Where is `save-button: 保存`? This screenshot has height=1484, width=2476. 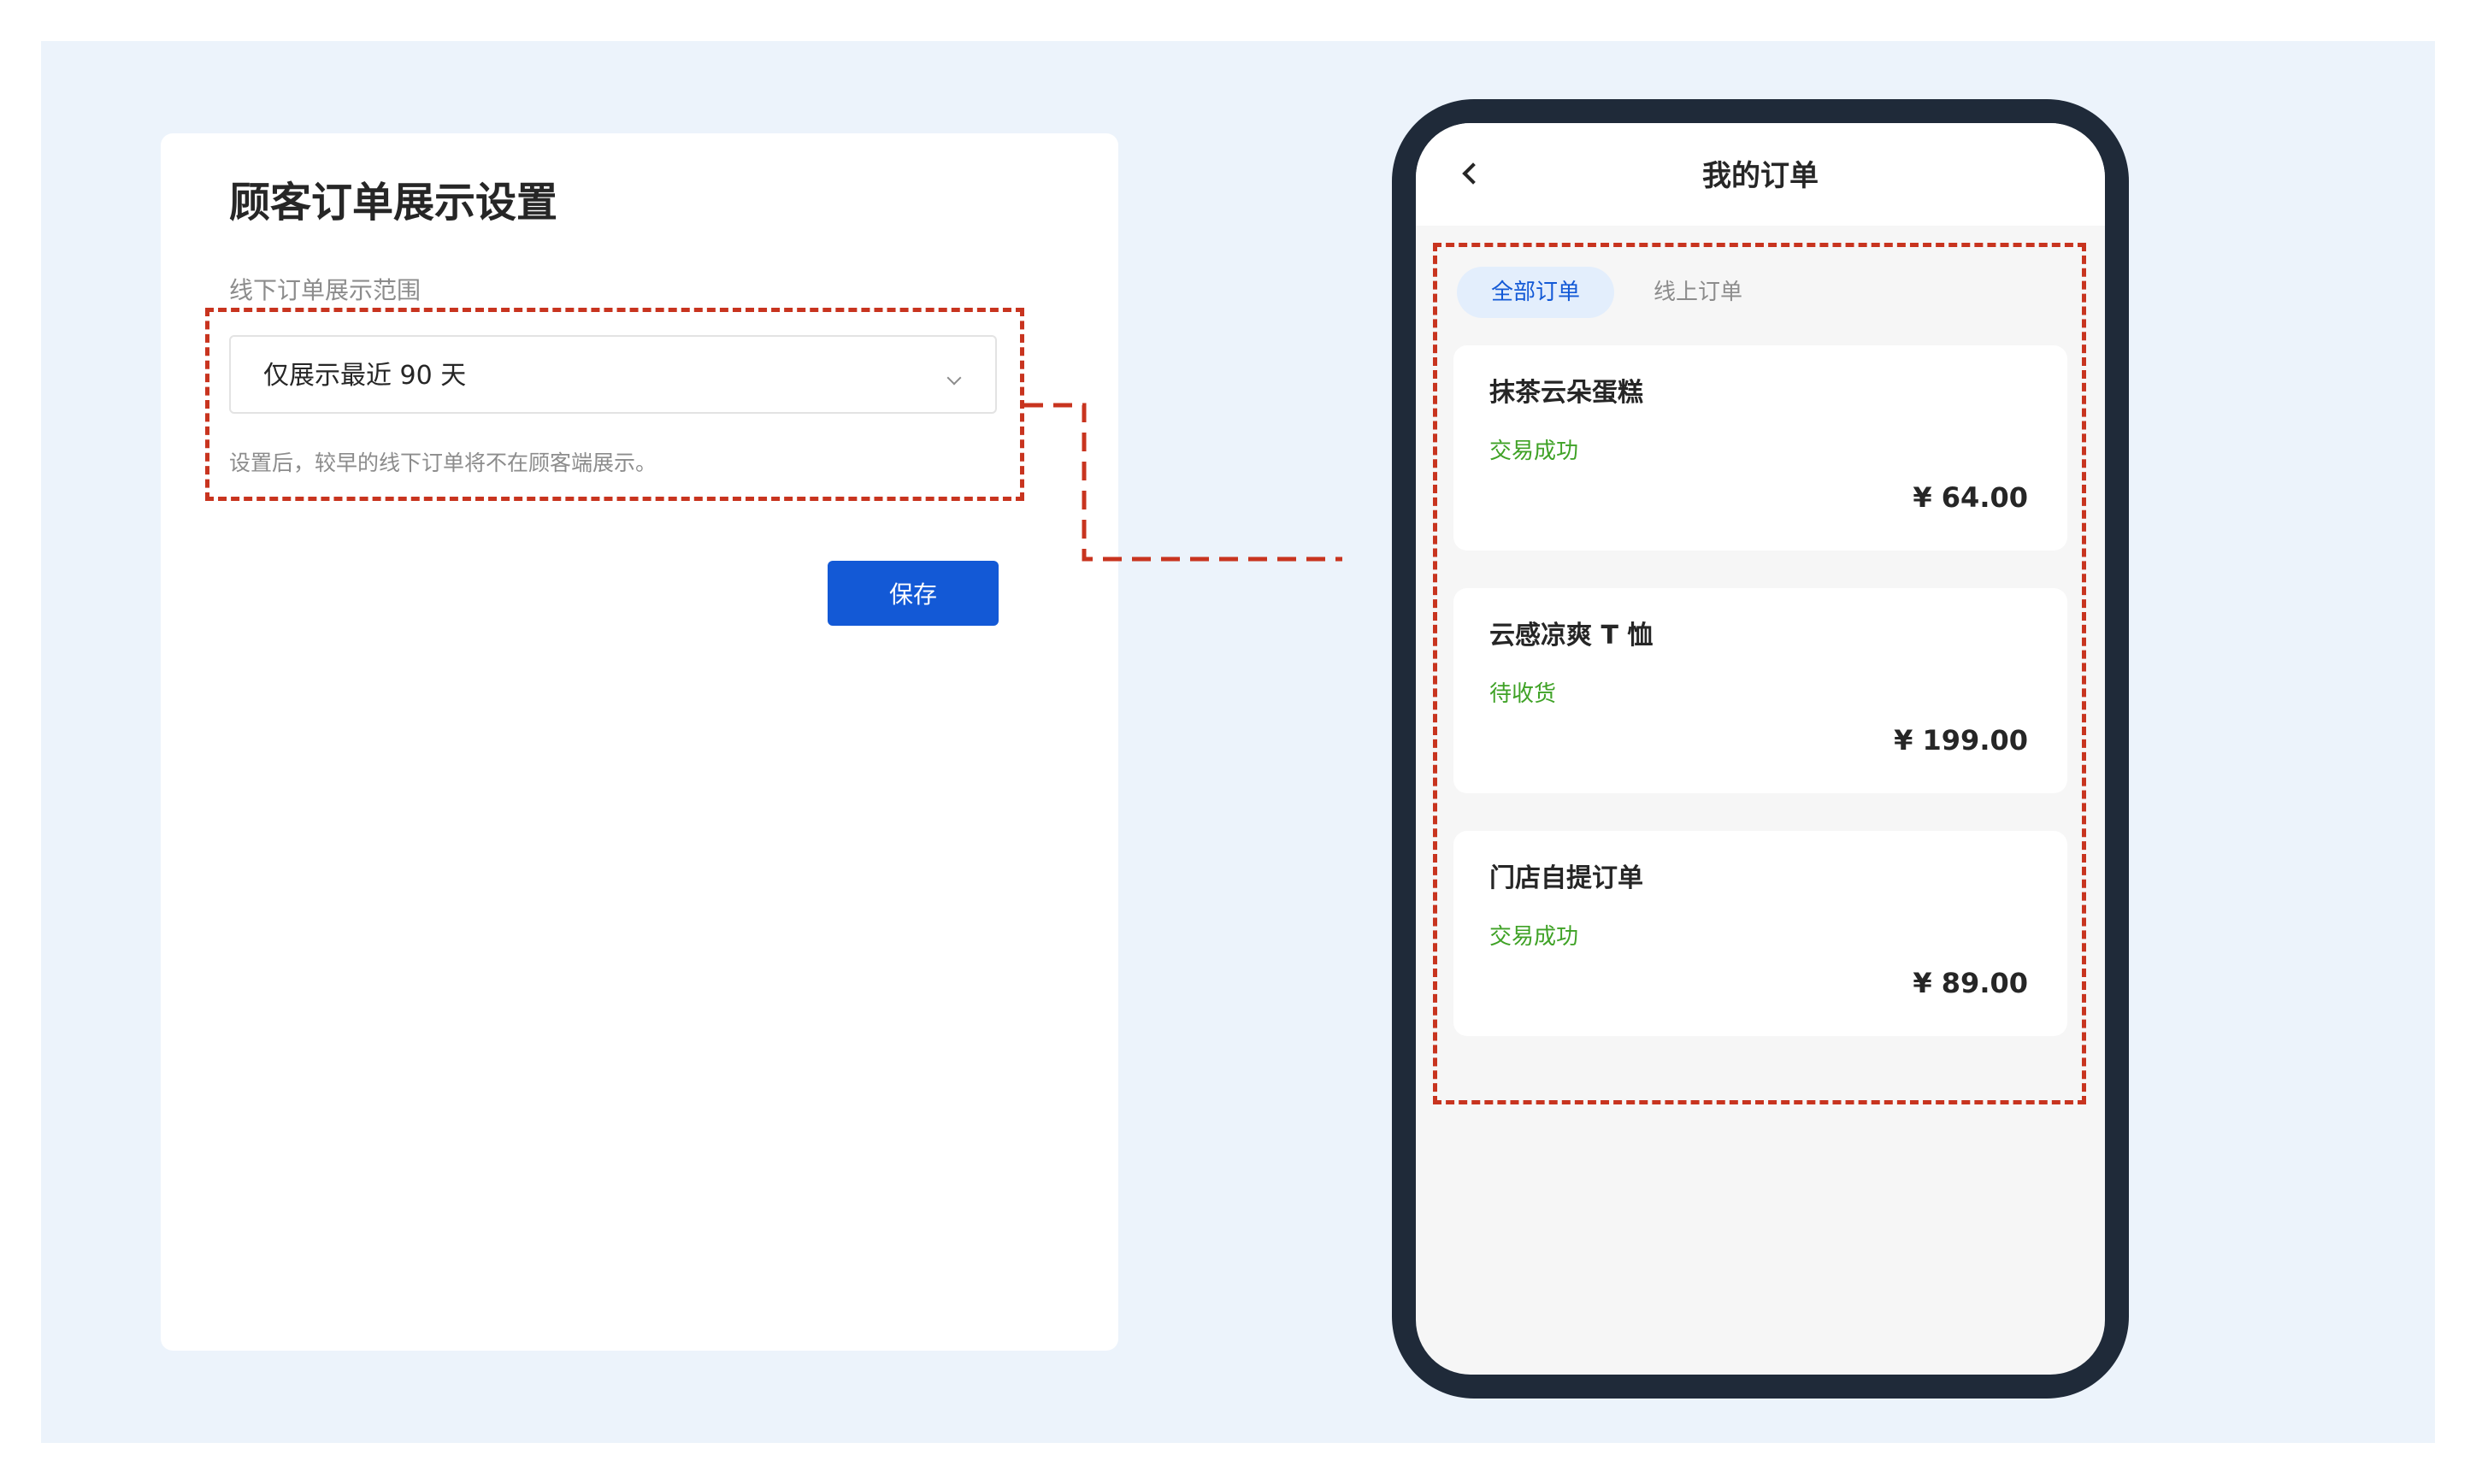 save-button: 保存 is located at coordinates (913, 593).